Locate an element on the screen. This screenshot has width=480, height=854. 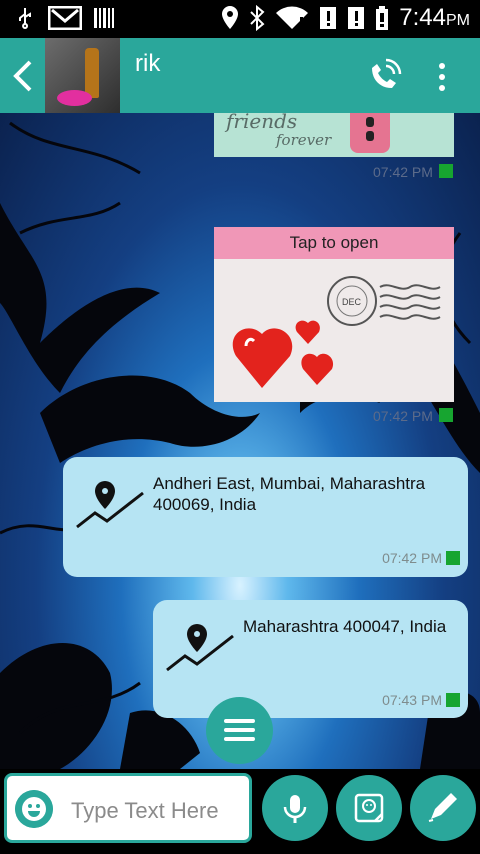
mic-button is located at coordinates (295, 808).